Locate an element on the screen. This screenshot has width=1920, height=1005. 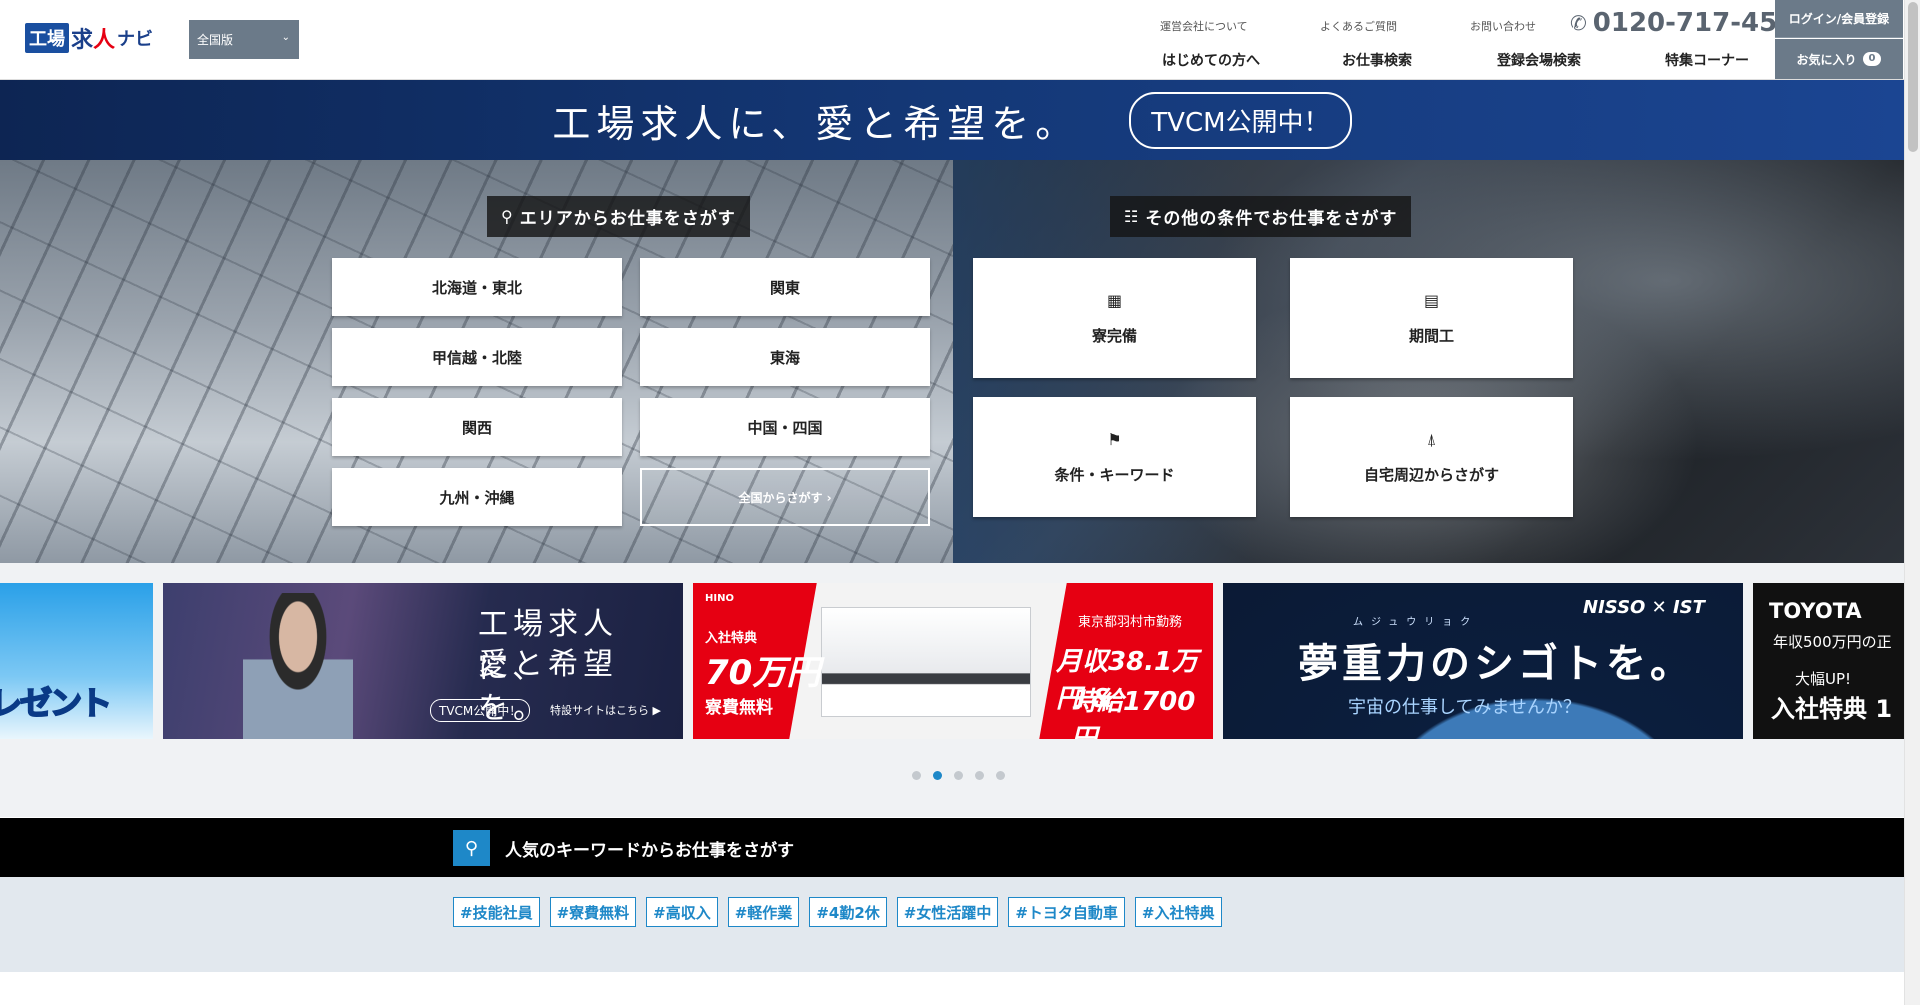
favorites-count-badge: 0 is located at coordinates (1872, 59).